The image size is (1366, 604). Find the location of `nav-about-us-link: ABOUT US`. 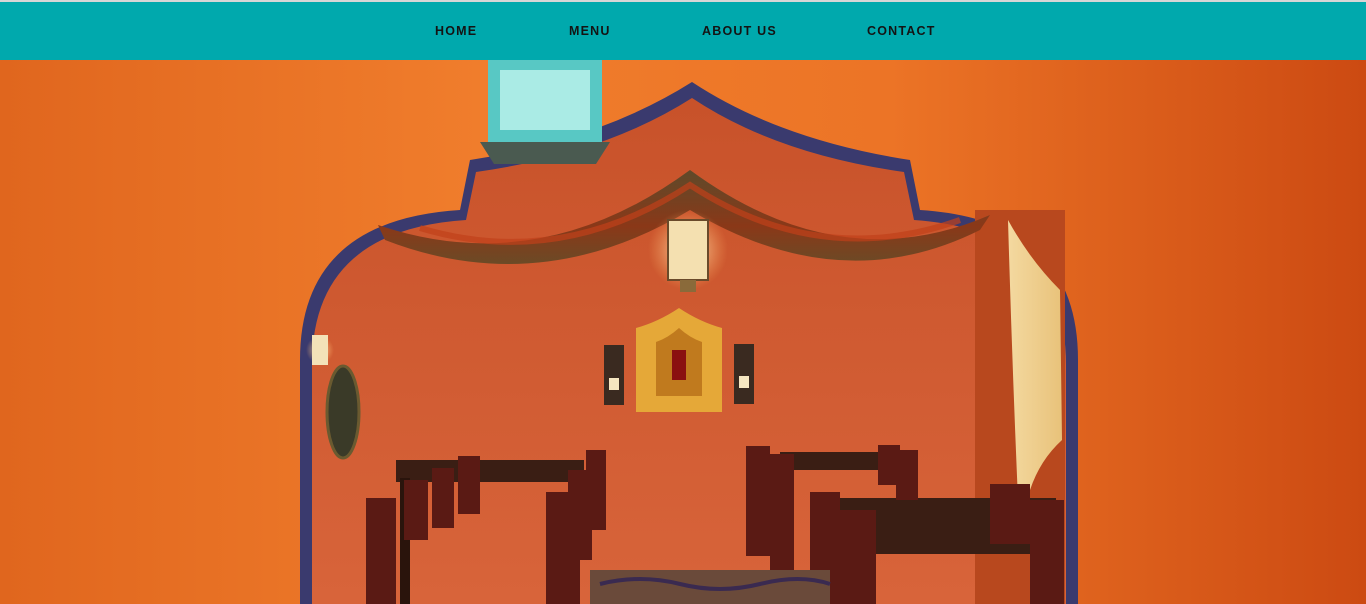

nav-about-us-link: ABOUT US is located at coordinates (739, 31).